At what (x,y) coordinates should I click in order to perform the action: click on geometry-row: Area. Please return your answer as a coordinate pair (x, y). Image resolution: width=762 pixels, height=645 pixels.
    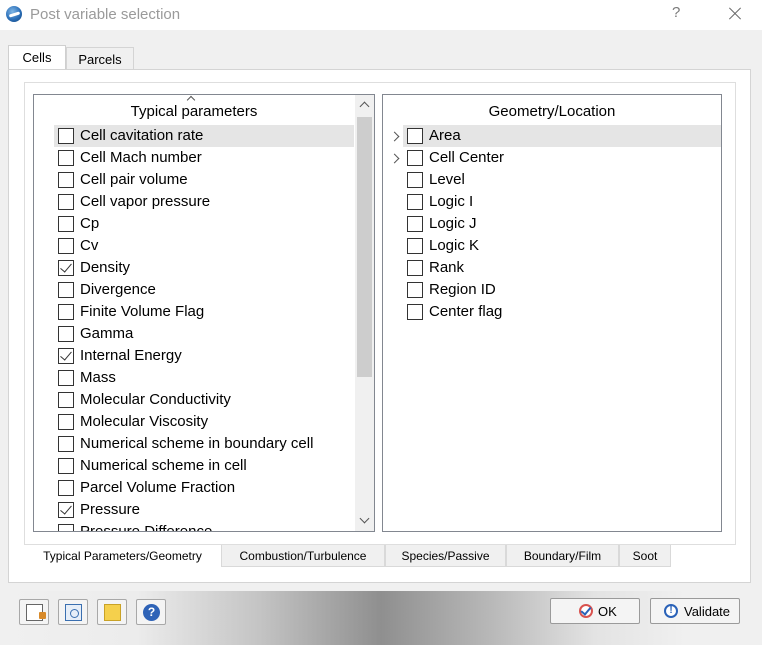
    Looking at the image, I should click on (562, 136).